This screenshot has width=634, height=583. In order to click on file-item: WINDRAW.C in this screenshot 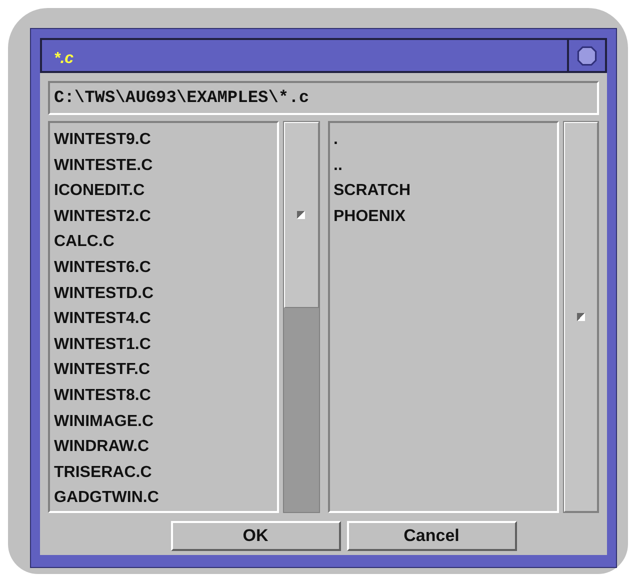, I will do `click(166, 447)`.